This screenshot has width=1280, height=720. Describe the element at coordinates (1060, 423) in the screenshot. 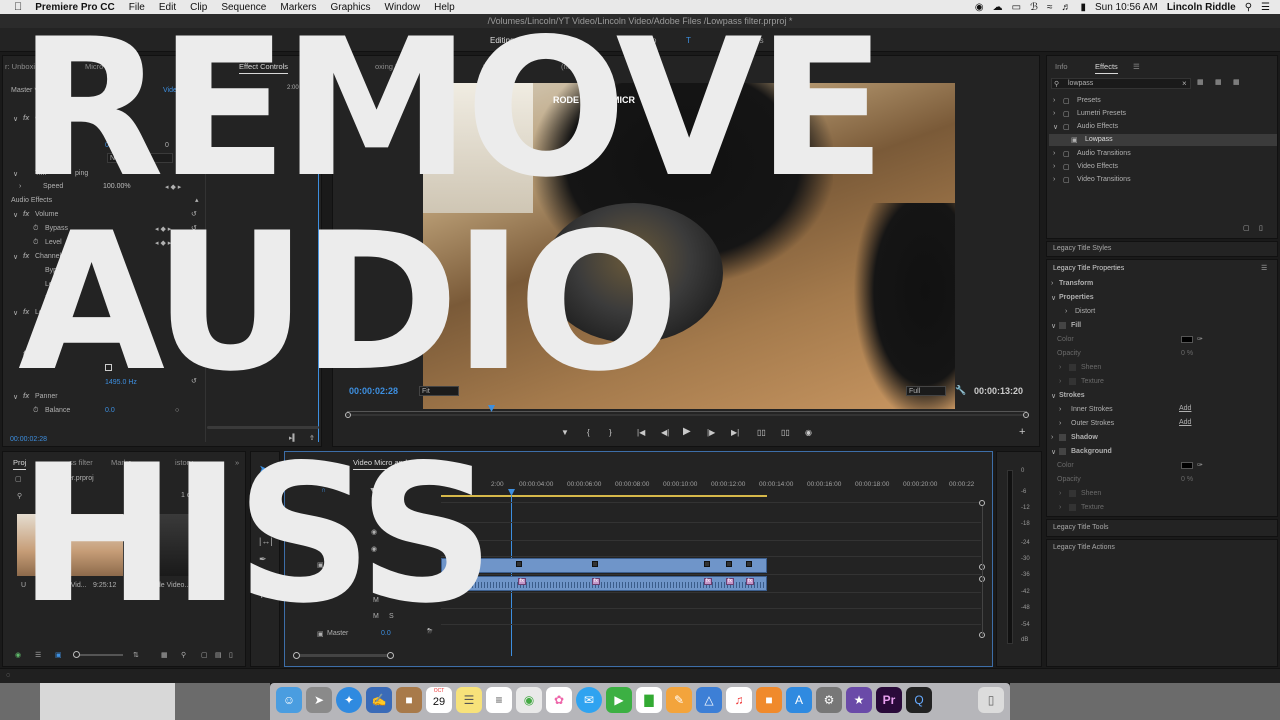

I see `expand-outer-icon: ›` at that location.